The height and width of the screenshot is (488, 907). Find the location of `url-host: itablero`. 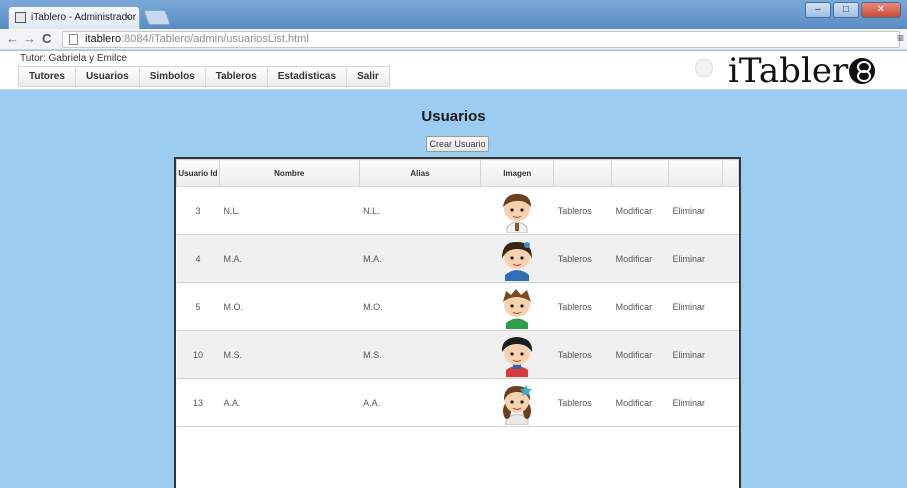

url-host: itablero is located at coordinates (103, 39).